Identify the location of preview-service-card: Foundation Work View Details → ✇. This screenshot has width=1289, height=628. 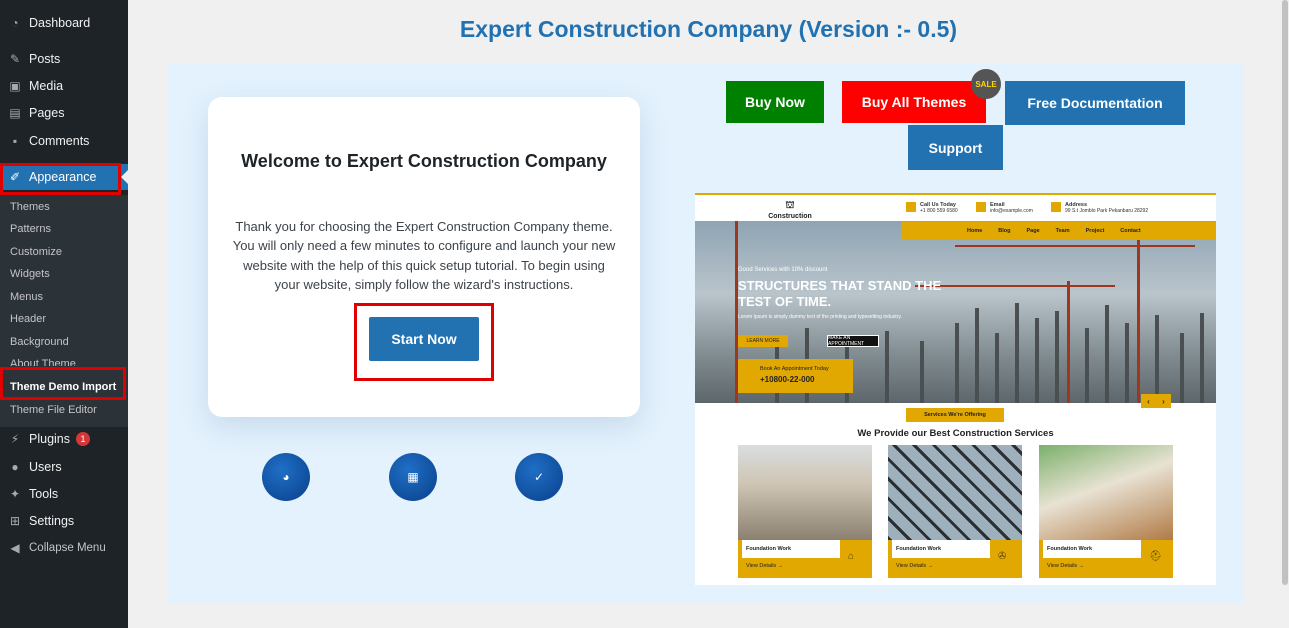
(955, 511).